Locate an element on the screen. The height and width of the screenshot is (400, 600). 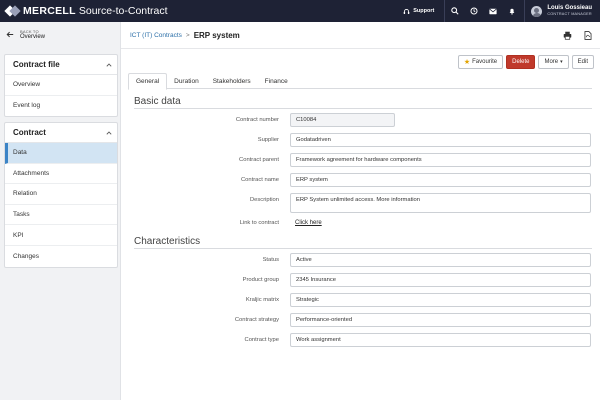
headset-icon is located at coordinates (406, 11).